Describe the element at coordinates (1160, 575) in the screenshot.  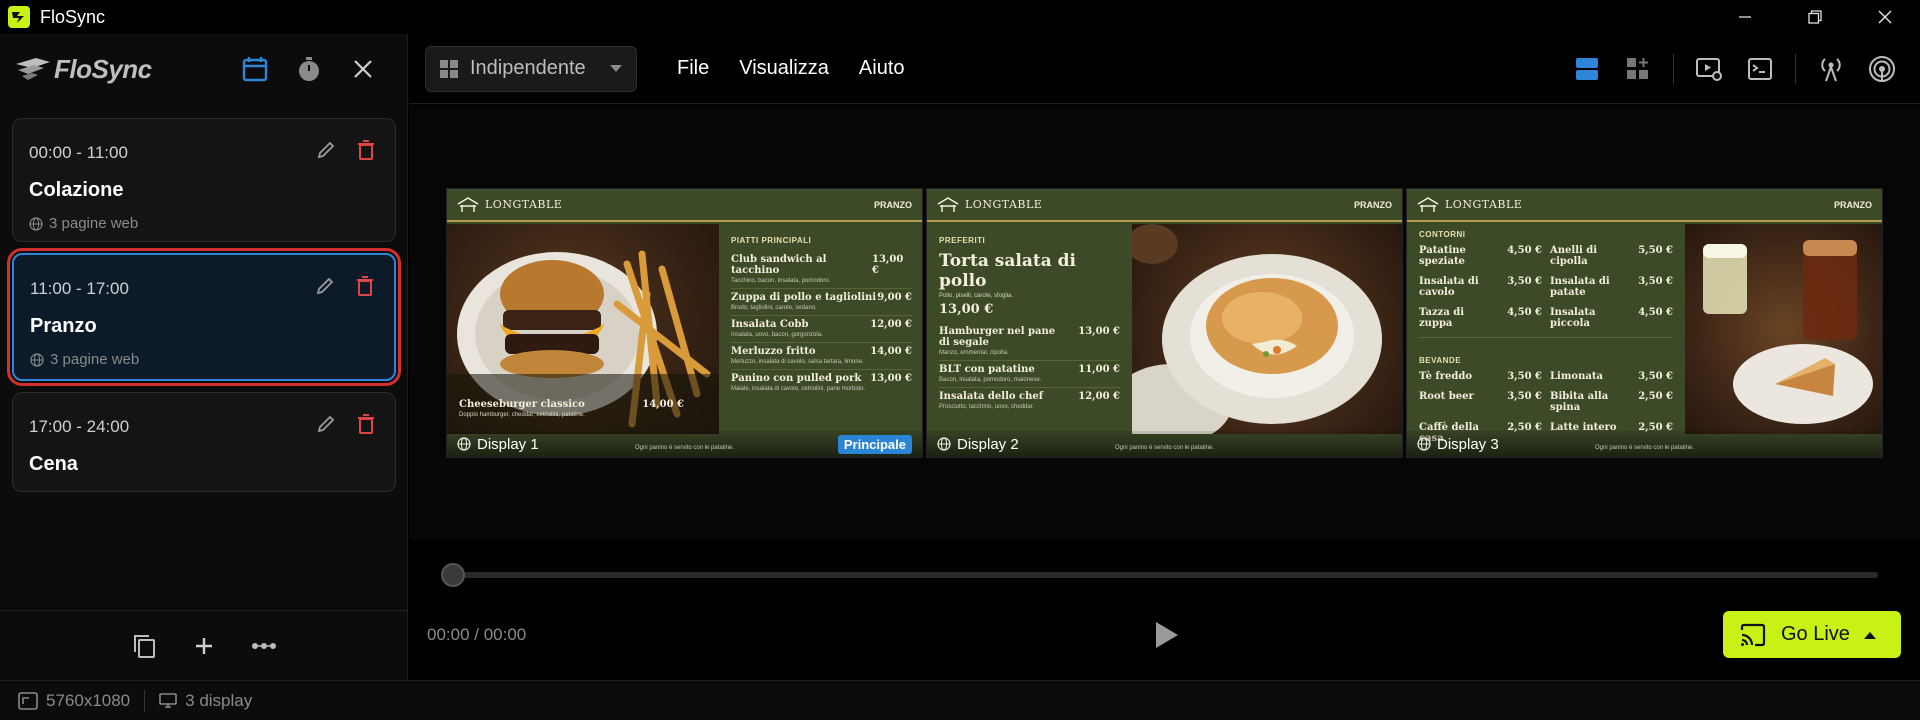
I see `timeline-track` at that location.